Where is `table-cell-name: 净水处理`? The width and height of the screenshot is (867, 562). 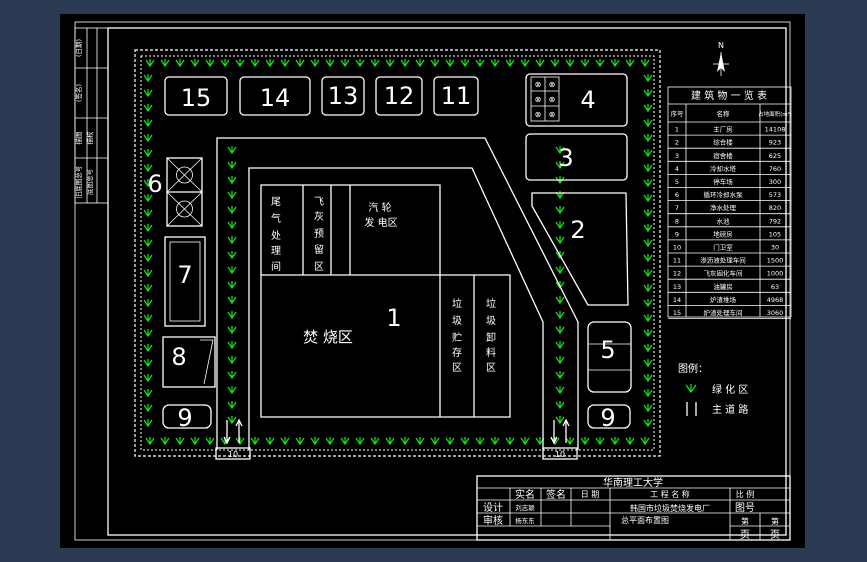 table-cell-name: 净水处理 is located at coordinates (723, 207).